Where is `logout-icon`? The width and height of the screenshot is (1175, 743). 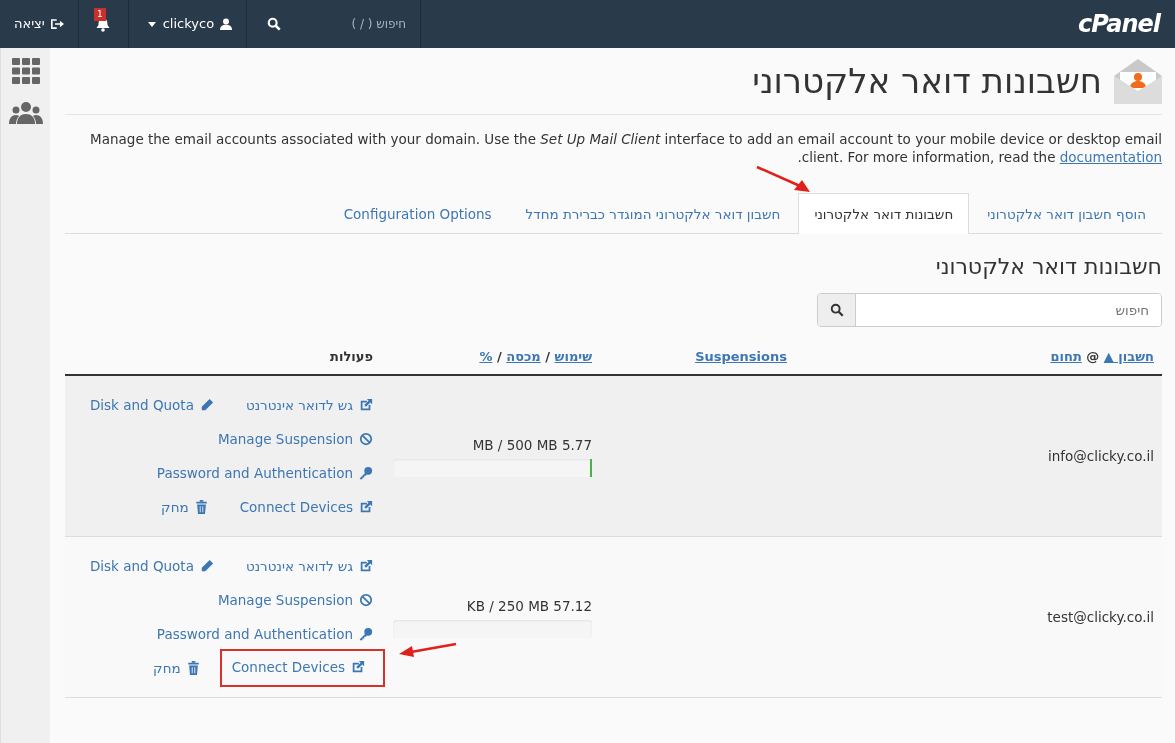
logout-icon is located at coordinates (57, 24).